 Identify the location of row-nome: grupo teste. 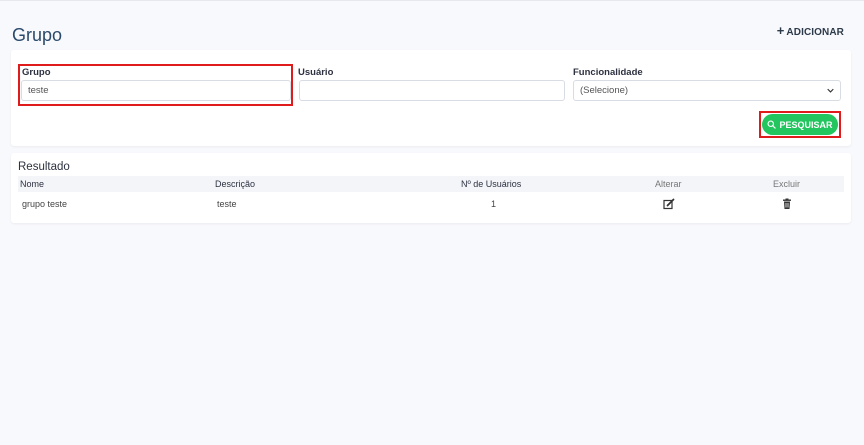
(45, 204).